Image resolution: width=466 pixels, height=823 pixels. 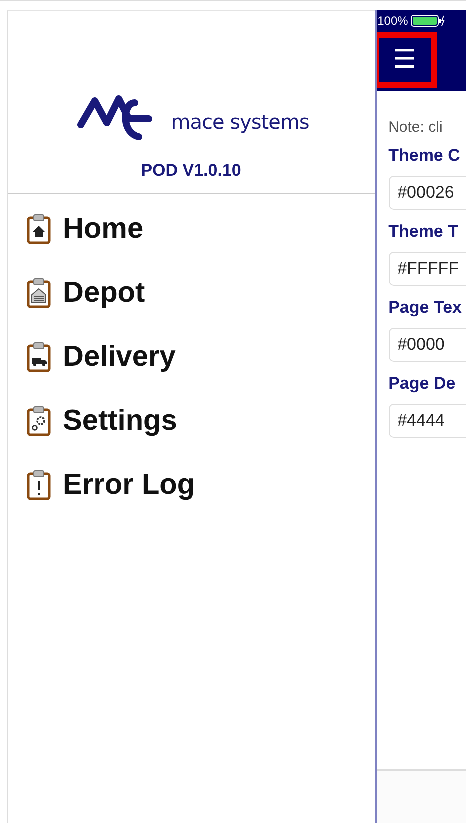 I want to click on menu-item: Home, so click(x=201, y=229).